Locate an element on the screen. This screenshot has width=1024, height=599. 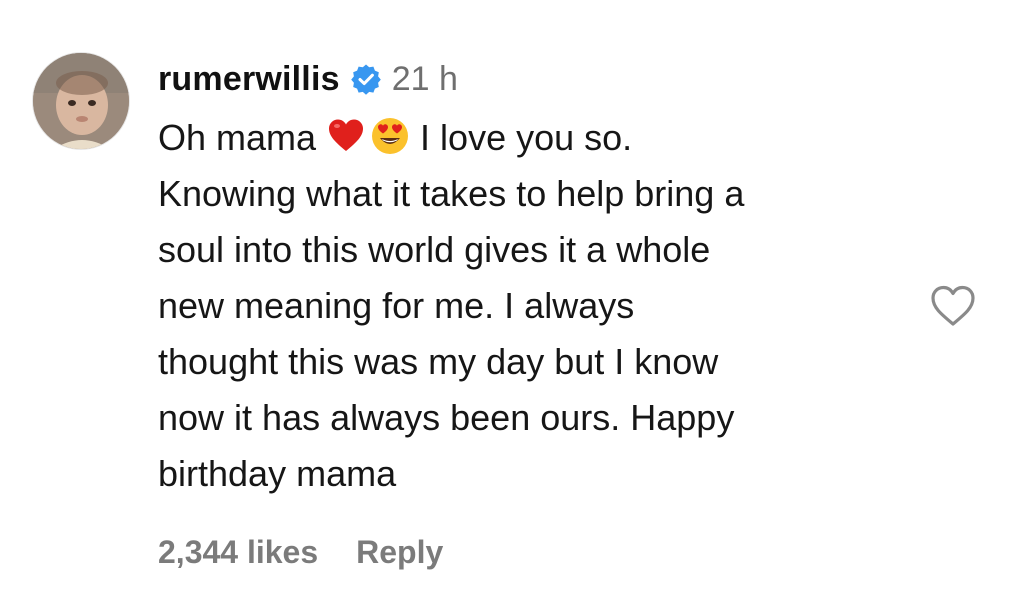
verified-badge-icon is located at coordinates (366, 79).